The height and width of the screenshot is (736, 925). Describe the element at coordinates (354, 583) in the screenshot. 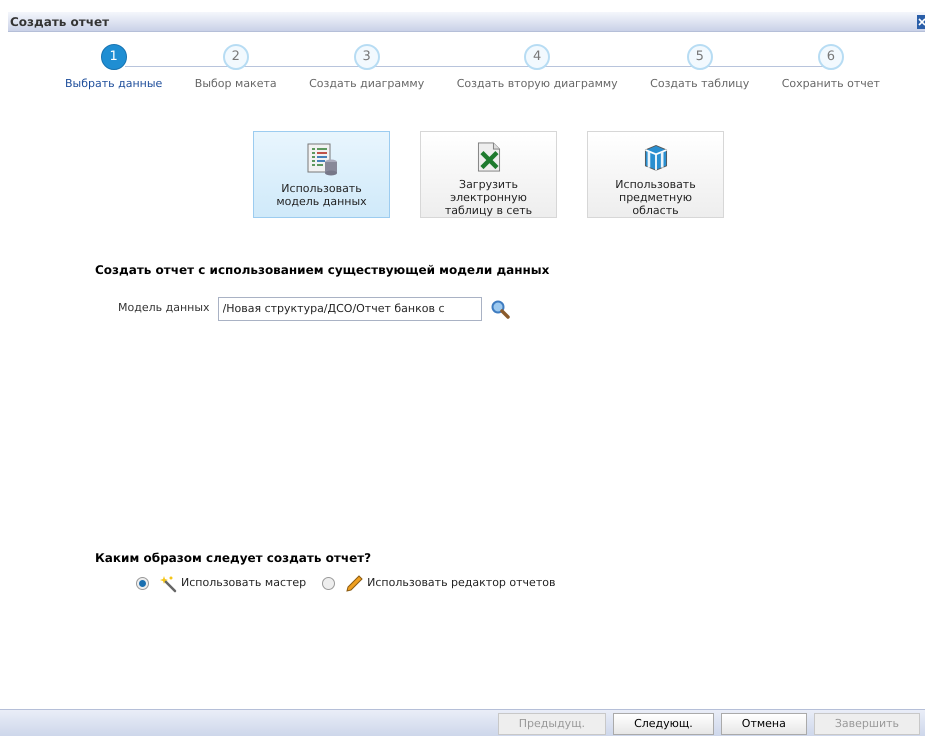

I see `pencil-icon` at that location.